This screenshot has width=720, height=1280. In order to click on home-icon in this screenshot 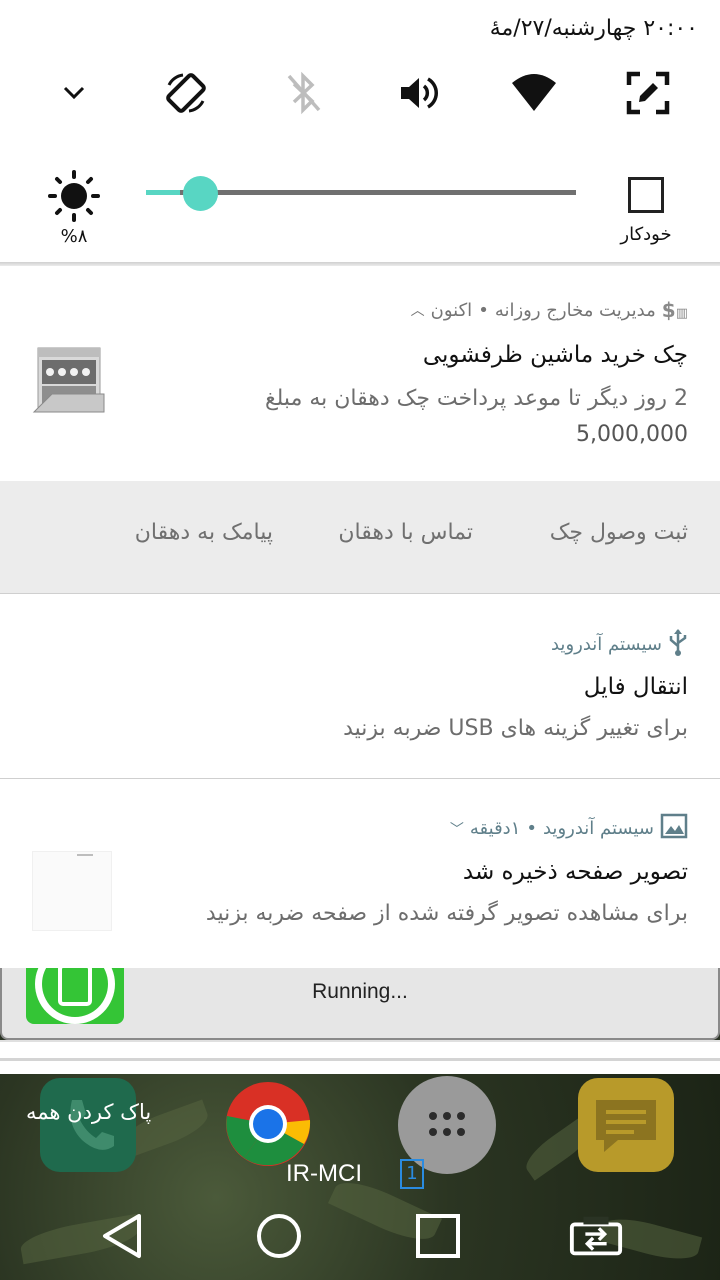, I will do `click(279, 1236)`.